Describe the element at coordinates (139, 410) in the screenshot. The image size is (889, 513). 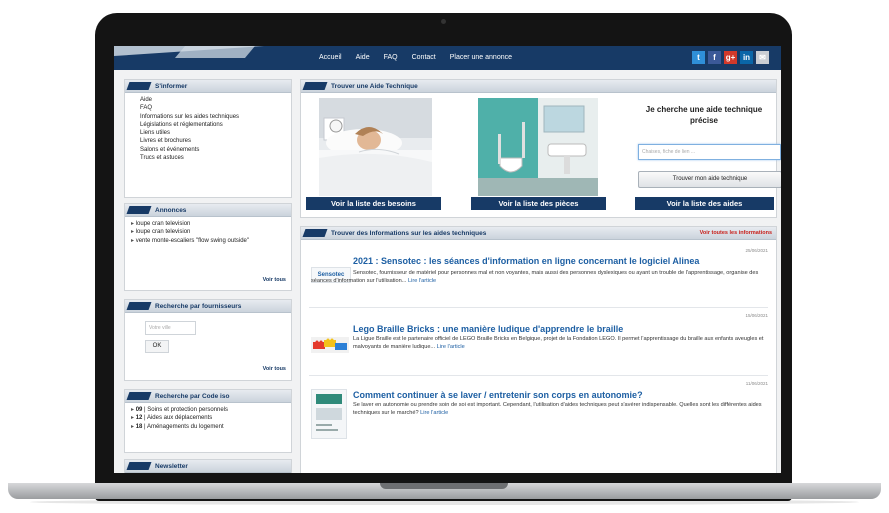
I see `code-iso-number: 09` at that location.